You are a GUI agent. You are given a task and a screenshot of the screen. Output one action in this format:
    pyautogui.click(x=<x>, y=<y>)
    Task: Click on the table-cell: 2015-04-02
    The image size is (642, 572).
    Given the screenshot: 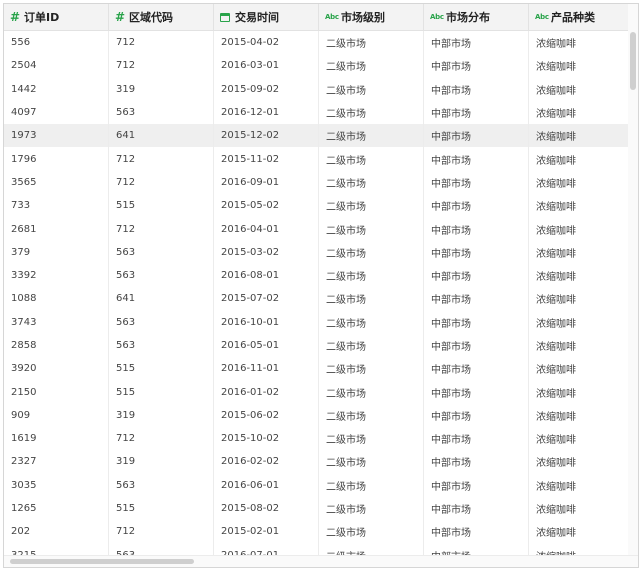 What is the action you would take?
    pyautogui.click(x=266, y=43)
    